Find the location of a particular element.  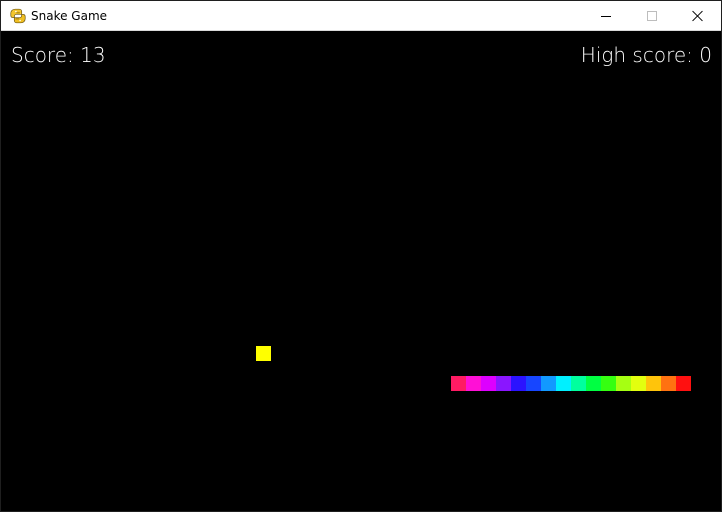

maximize-button is located at coordinates (652, 16).